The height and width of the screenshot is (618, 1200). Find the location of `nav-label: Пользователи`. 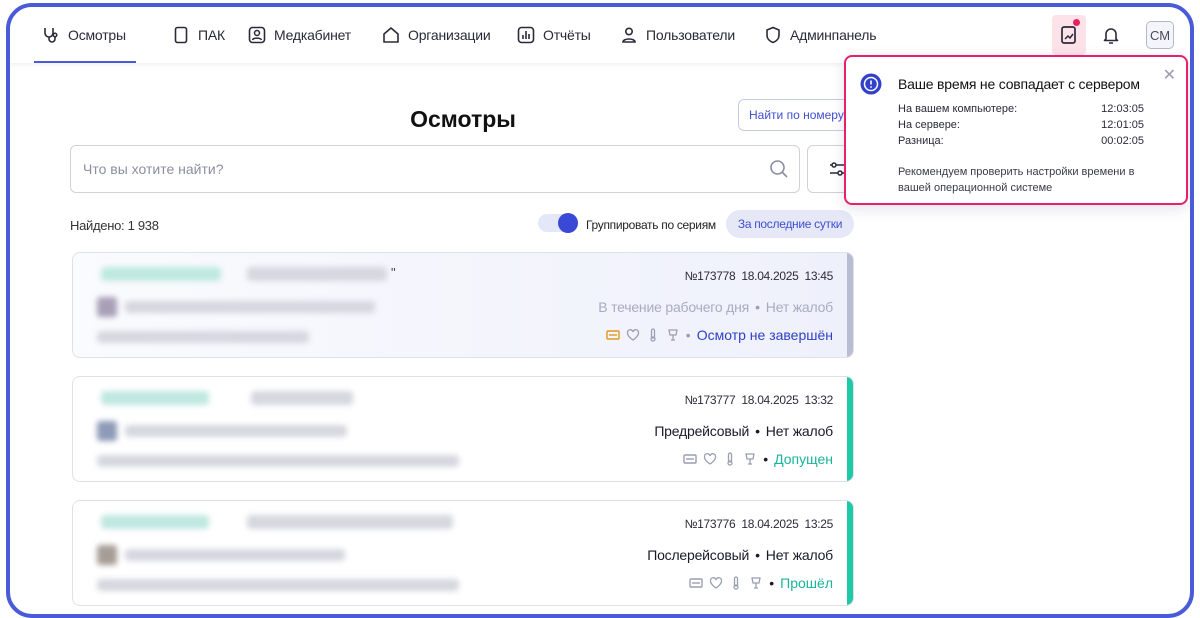

nav-label: Пользователи is located at coordinates (690, 35).